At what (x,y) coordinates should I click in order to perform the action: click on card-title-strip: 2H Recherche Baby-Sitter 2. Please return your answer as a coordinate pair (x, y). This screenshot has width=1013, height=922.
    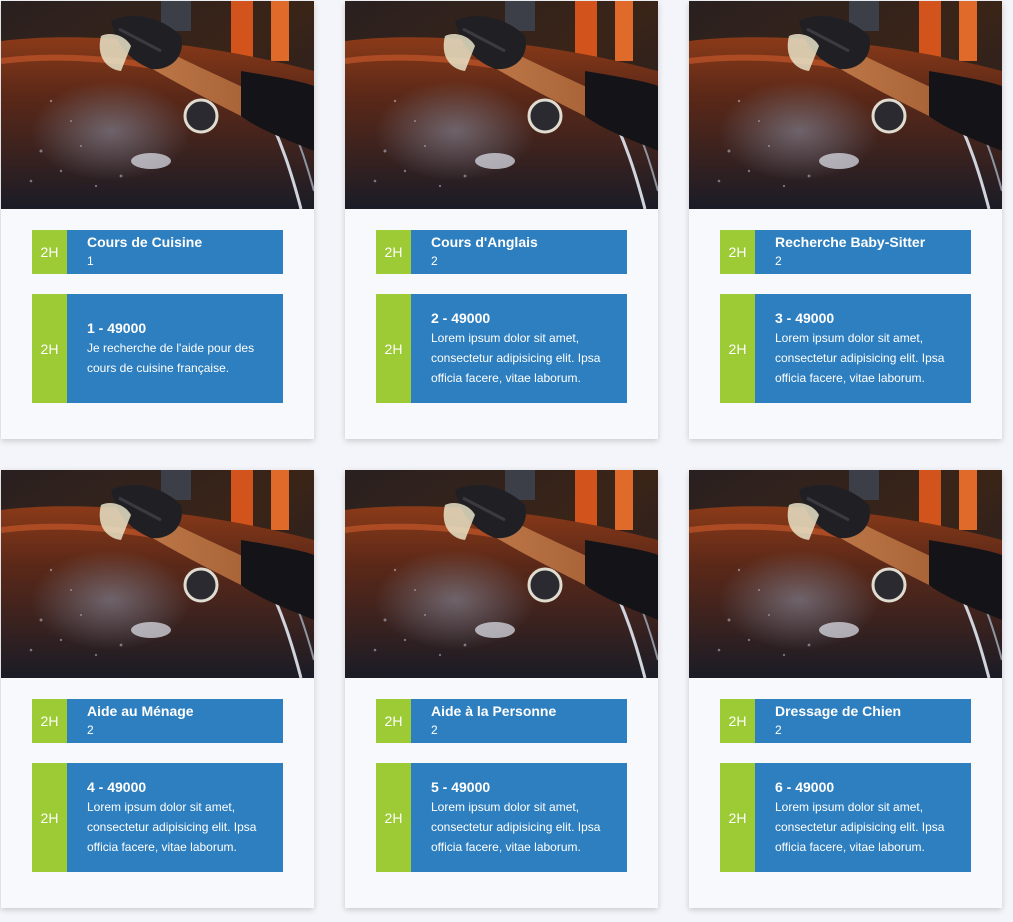
    Looking at the image, I should click on (845, 252).